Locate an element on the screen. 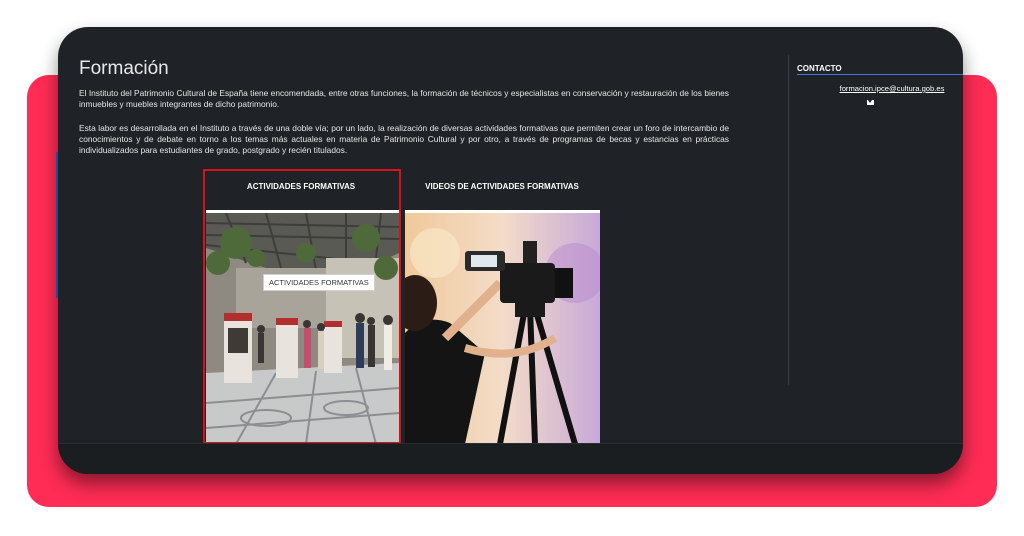 This screenshot has width=1024, height=536. contact-email-link: formacion.ipce@cultura.gob.es is located at coordinates (888, 88).